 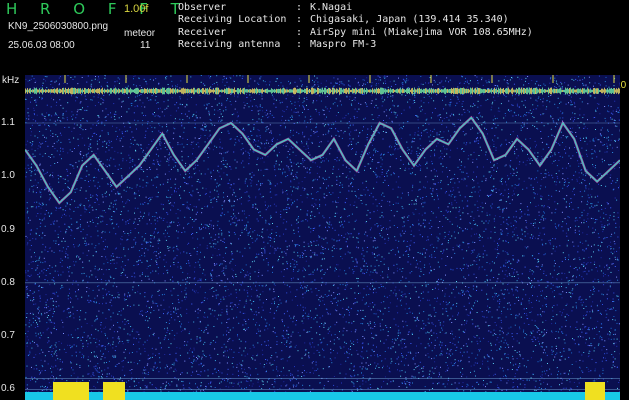 What do you see at coordinates (136, 9) in the screenshot?
I see `version-label: 1.00f` at bounding box center [136, 9].